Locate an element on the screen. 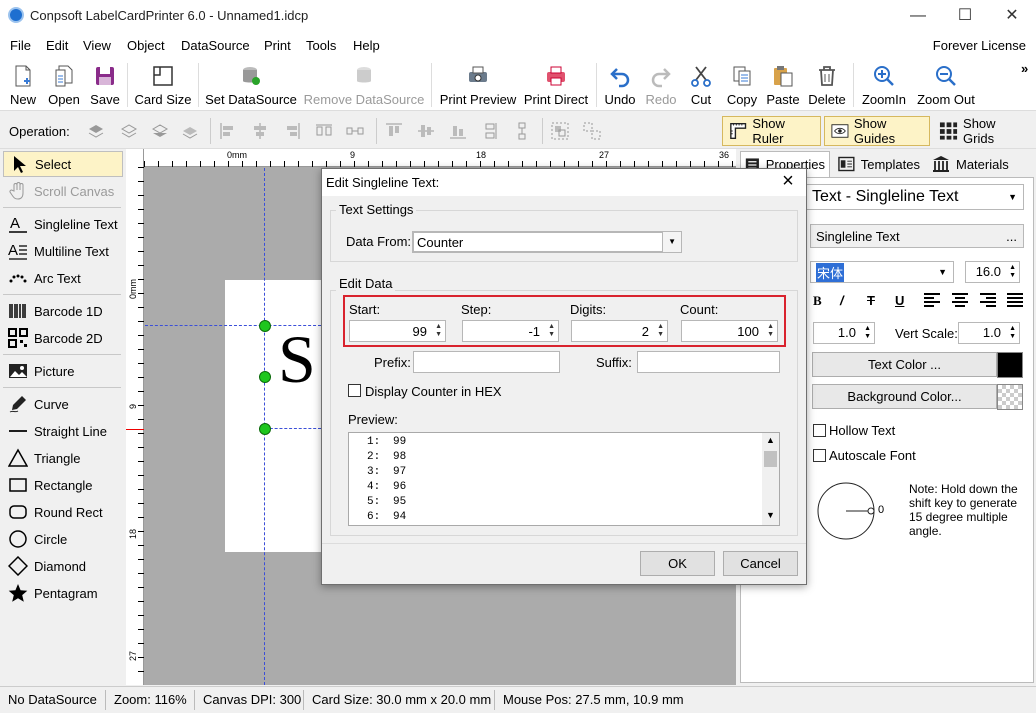  card-size-button: Card Size is located at coordinates (163, 85).